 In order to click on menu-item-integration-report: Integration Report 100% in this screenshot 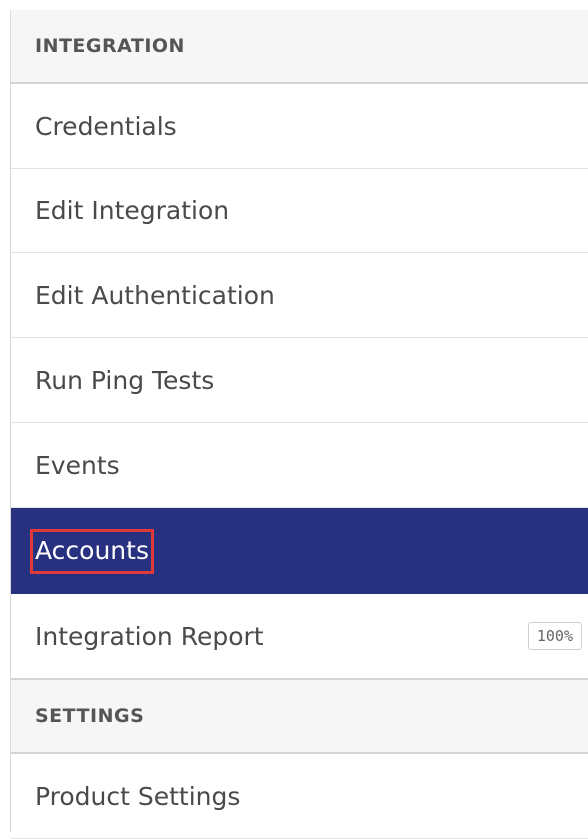, I will do `click(299, 636)`.